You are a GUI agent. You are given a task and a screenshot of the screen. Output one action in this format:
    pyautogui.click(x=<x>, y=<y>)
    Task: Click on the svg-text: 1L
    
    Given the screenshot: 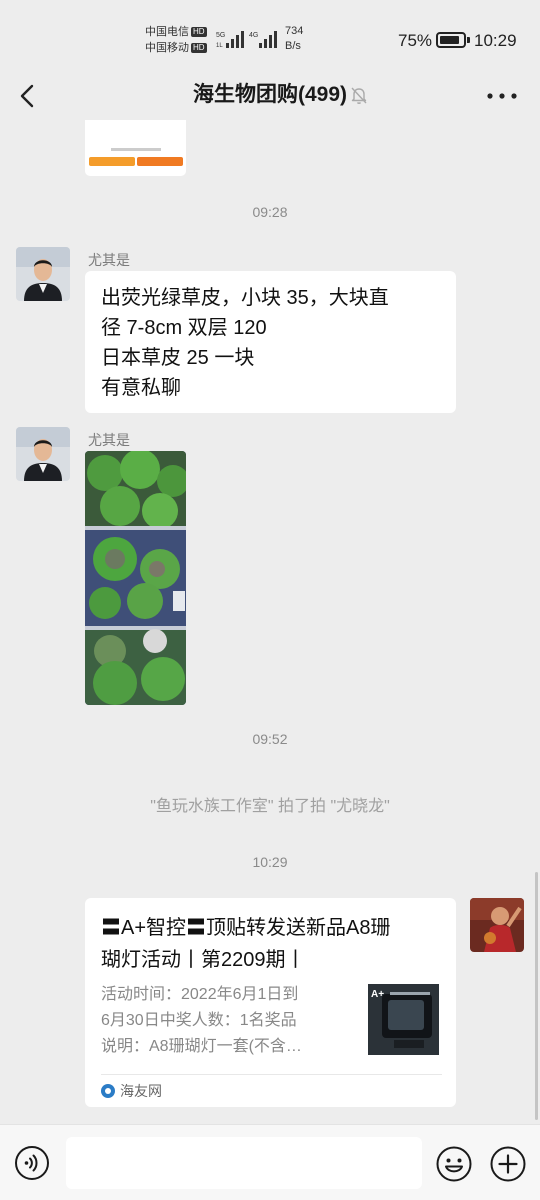 What is the action you would take?
    pyautogui.click(x=219, y=46)
    